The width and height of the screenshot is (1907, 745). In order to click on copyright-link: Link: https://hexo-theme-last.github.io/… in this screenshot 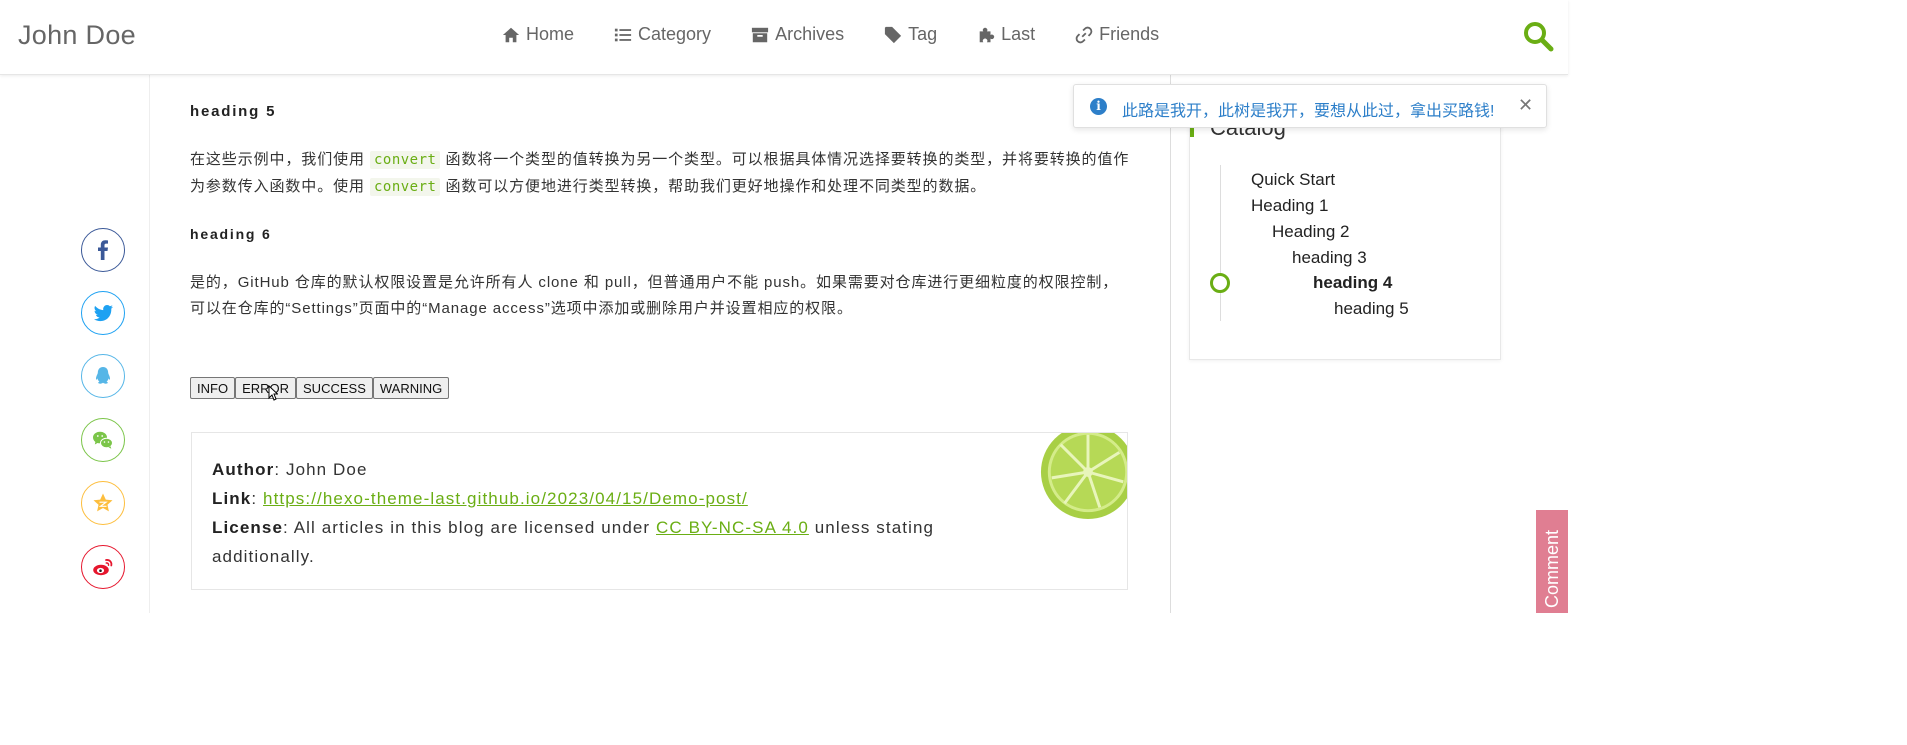, I will do `click(480, 498)`.